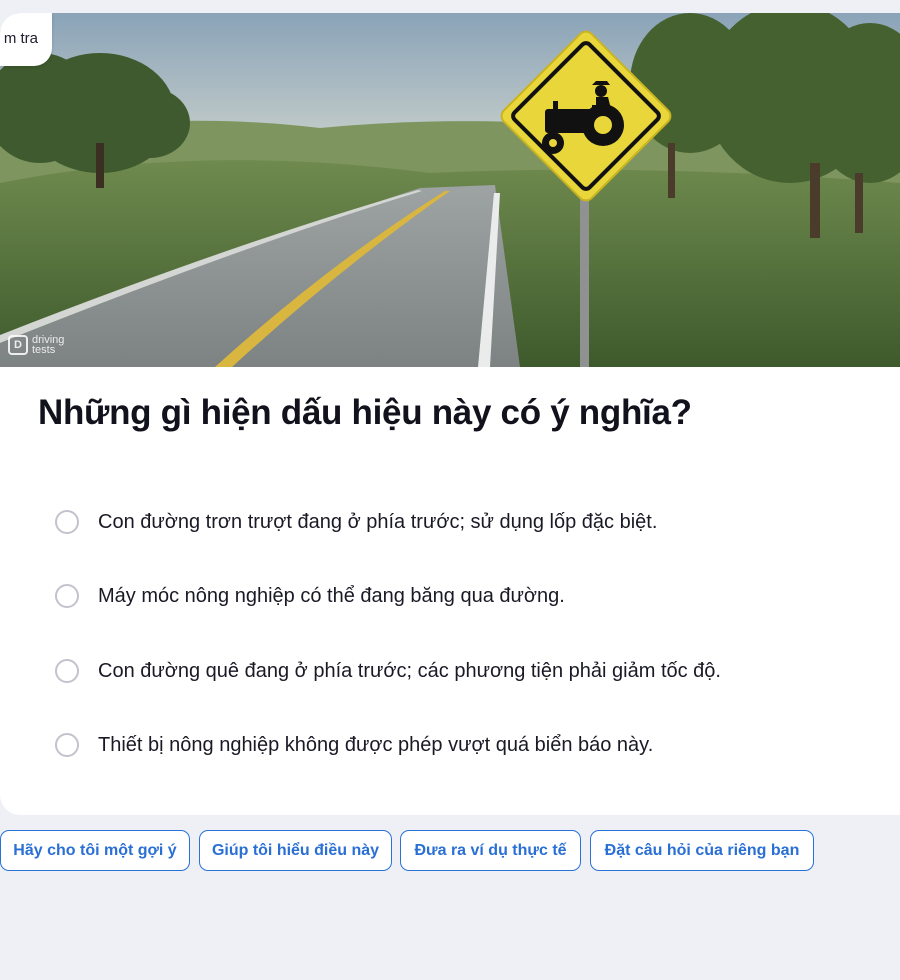 This screenshot has width=900, height=980. What do you see at coordinates (18, 345) in the screenshot?
I see `driving-tests-logo-icon: D` at bounding box center [18, 345].